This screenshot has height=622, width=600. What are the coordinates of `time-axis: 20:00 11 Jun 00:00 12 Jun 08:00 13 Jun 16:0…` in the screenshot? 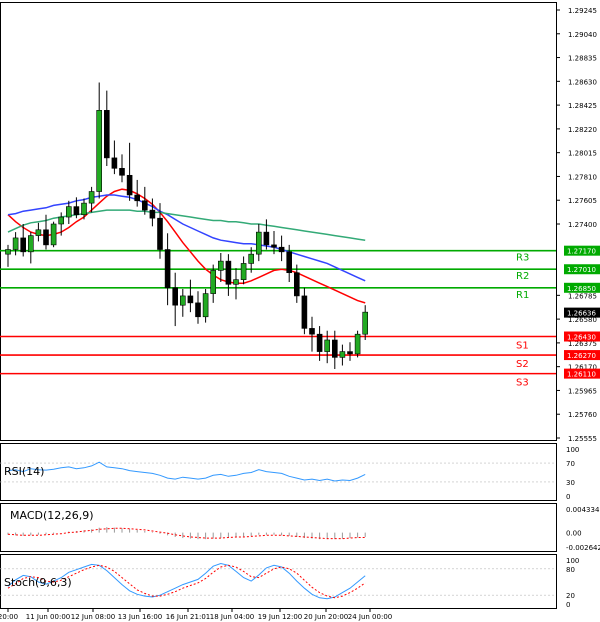 It's located at (196, 614).